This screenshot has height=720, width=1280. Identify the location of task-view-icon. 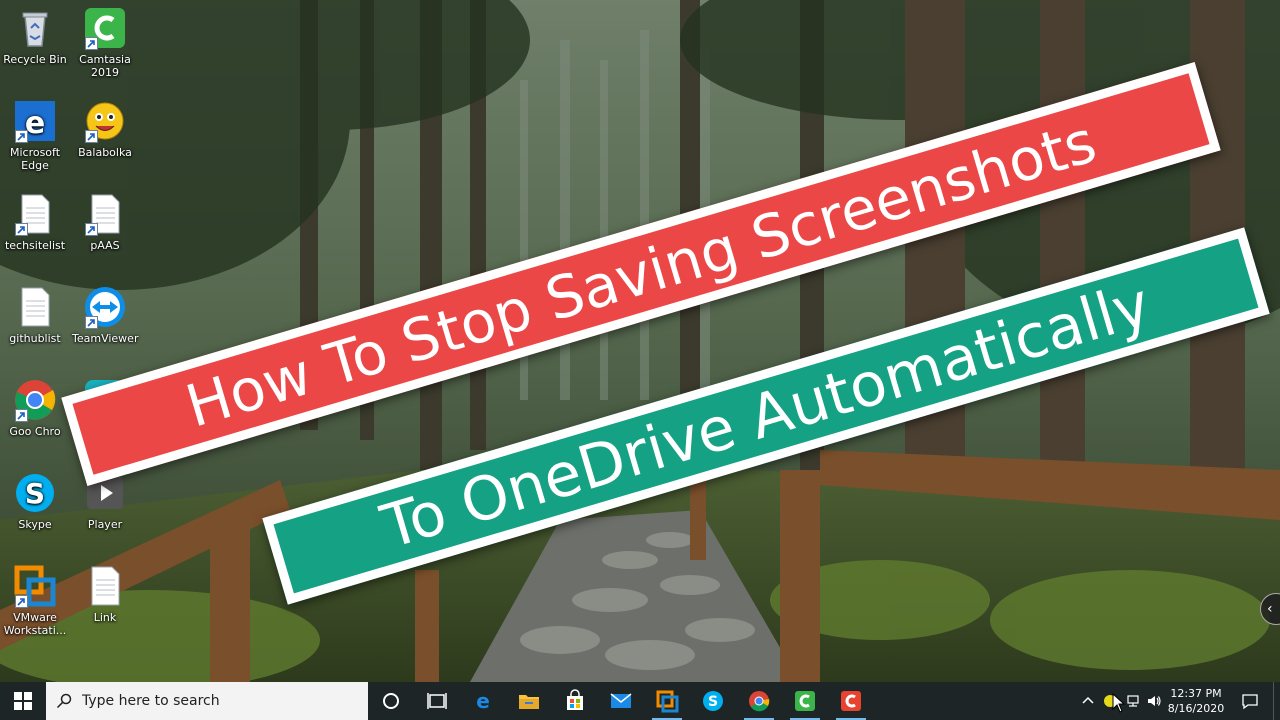
(437, 701).